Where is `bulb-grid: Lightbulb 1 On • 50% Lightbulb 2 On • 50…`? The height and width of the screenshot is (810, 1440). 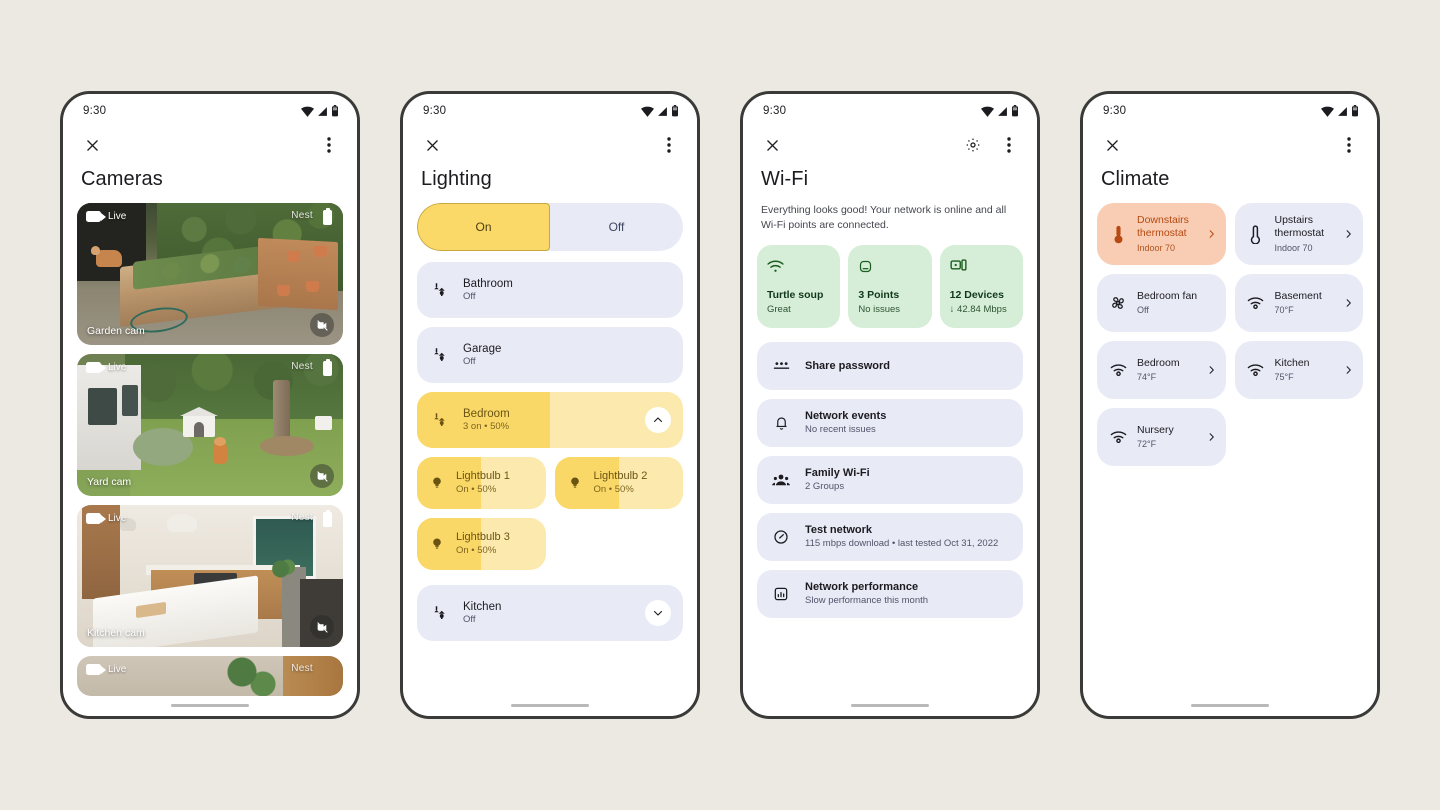 bulb-grid: Lightbulb 1 On • 50% Lightbulb 2 On • 50… is located at coordinates (550, 513).